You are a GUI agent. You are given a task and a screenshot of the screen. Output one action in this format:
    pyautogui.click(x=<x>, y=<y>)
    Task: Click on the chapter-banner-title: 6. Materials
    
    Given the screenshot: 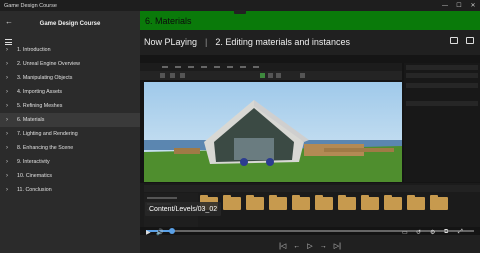 What is the action you would take?
    pyautogui.click(x=168, y=20)
    